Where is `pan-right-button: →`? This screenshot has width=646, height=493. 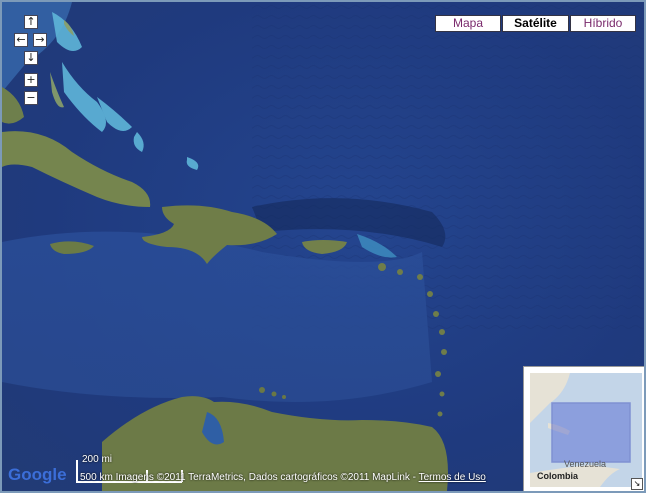
pan-right-button: → is located at coordinates (40, 40).